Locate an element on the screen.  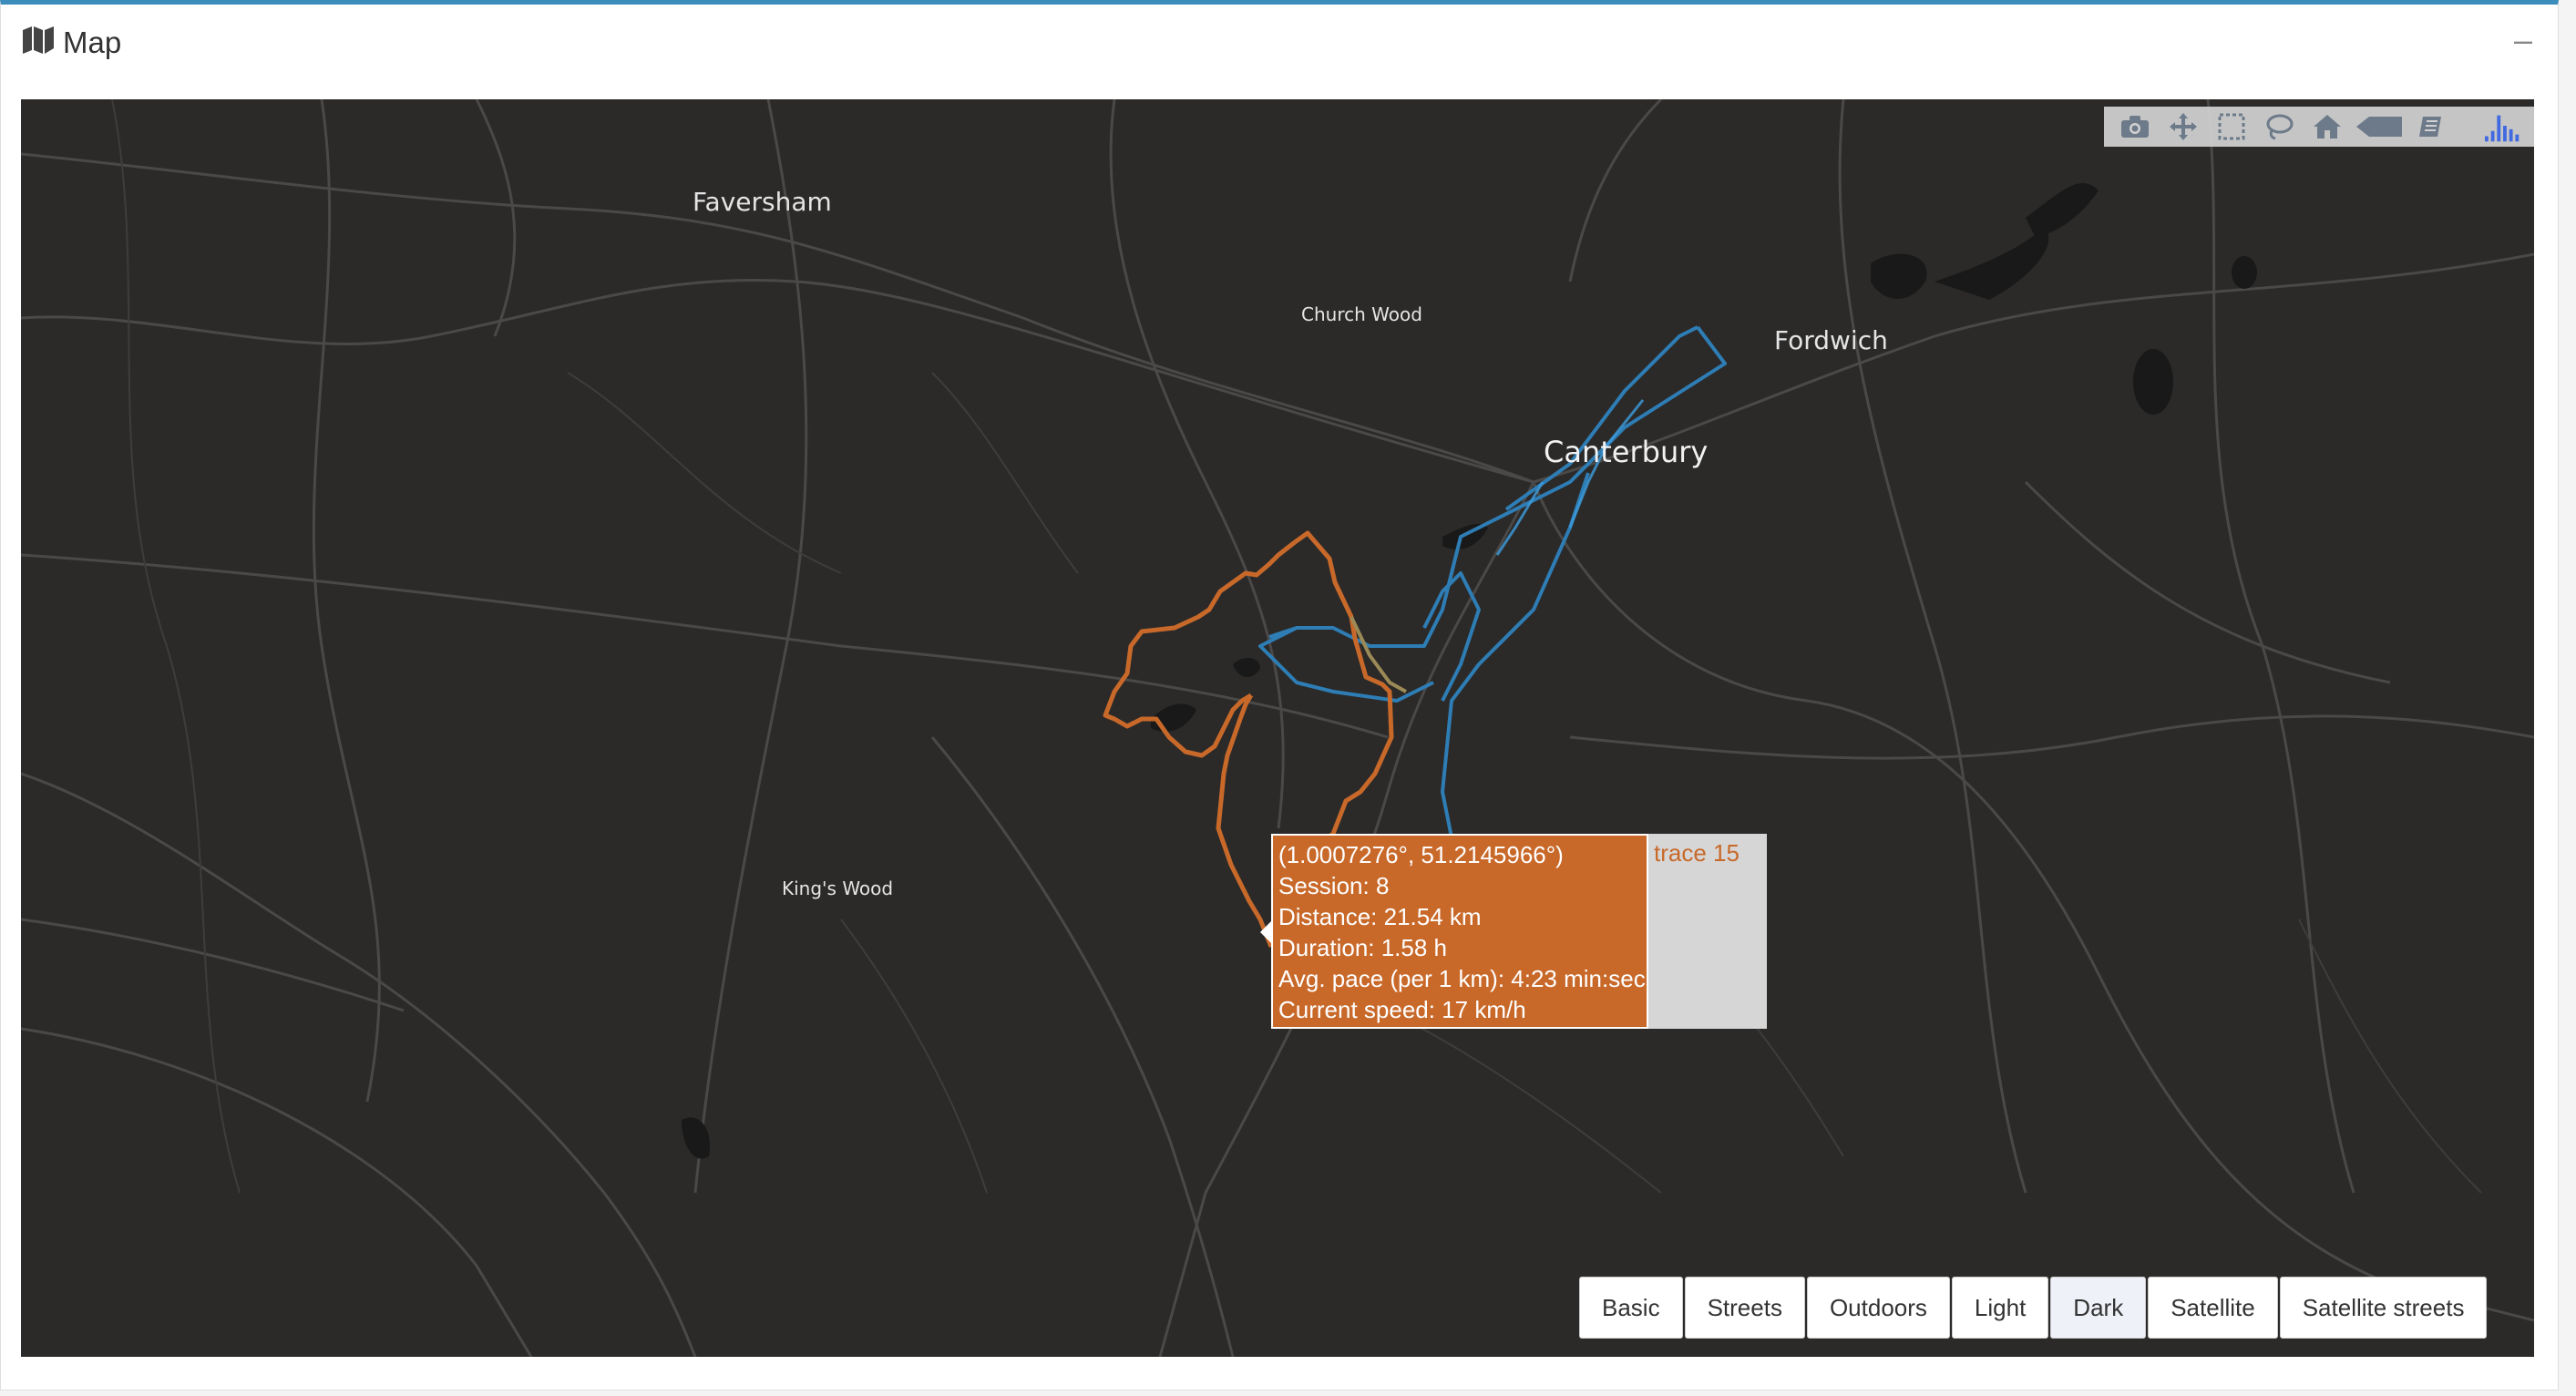
camera-icon is located at coordinates (2136, 127).